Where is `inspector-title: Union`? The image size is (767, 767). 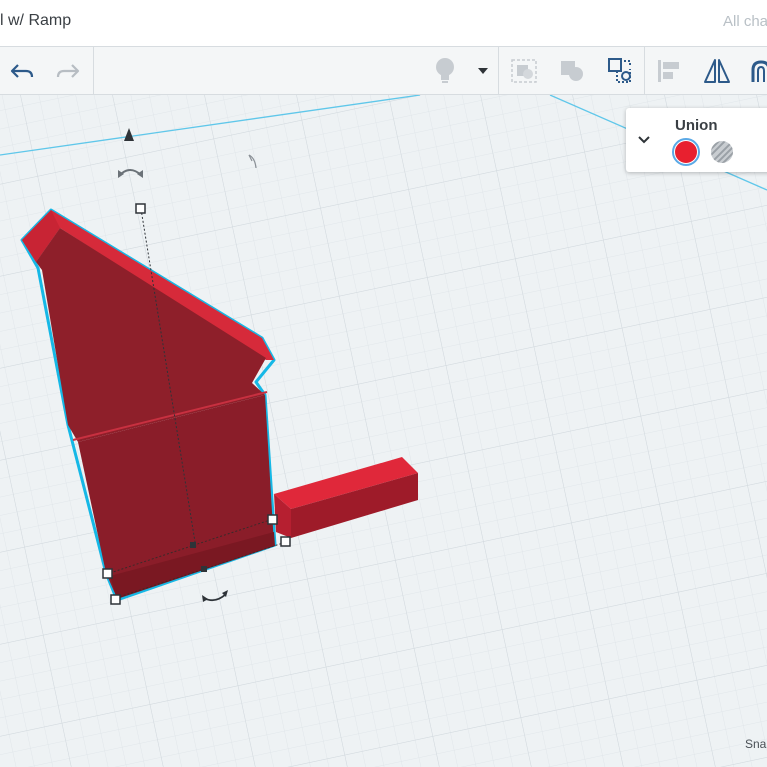 inspector-title: Union is located at coordinates (696, 125).